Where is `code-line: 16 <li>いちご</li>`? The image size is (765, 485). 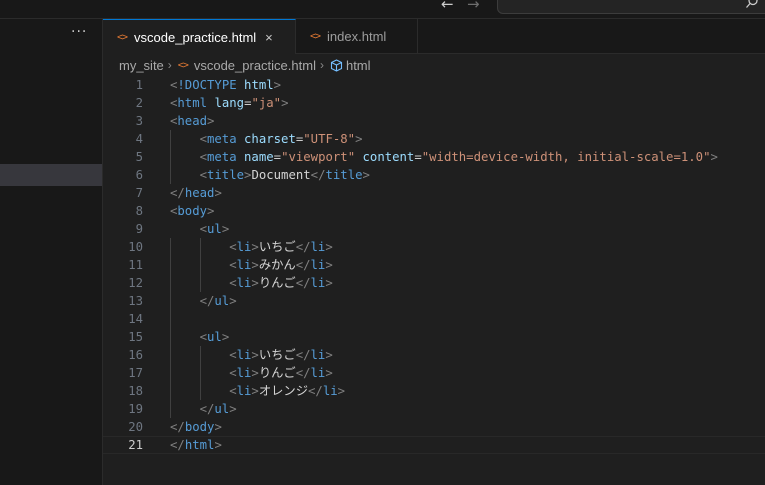 code-line: 16 <li>いちご</li> is located at coordinates (434, 355).